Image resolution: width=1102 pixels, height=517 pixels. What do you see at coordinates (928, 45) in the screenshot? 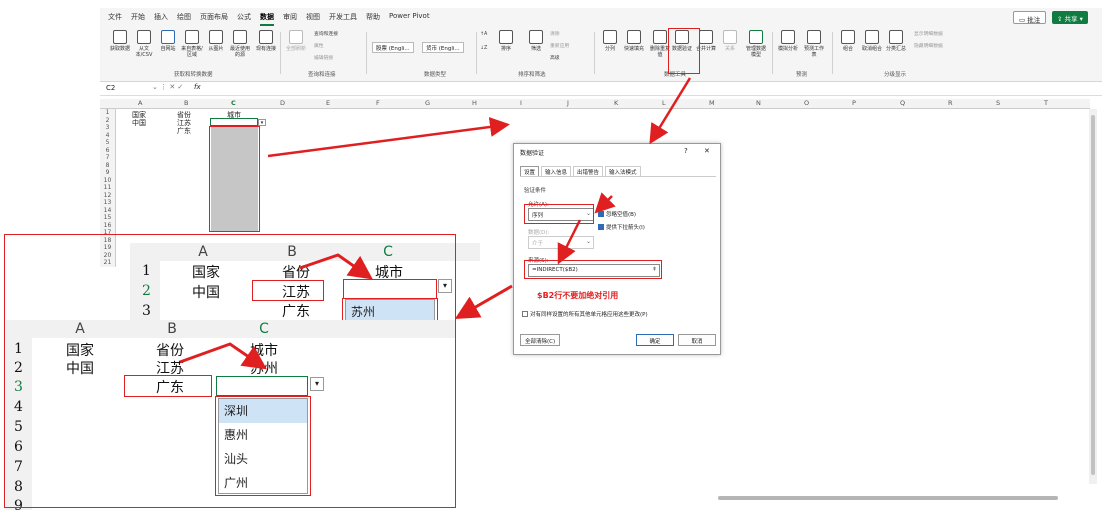
I see `hide-detail-button: 隐藏明细数据` at bounding box center [928, 45].